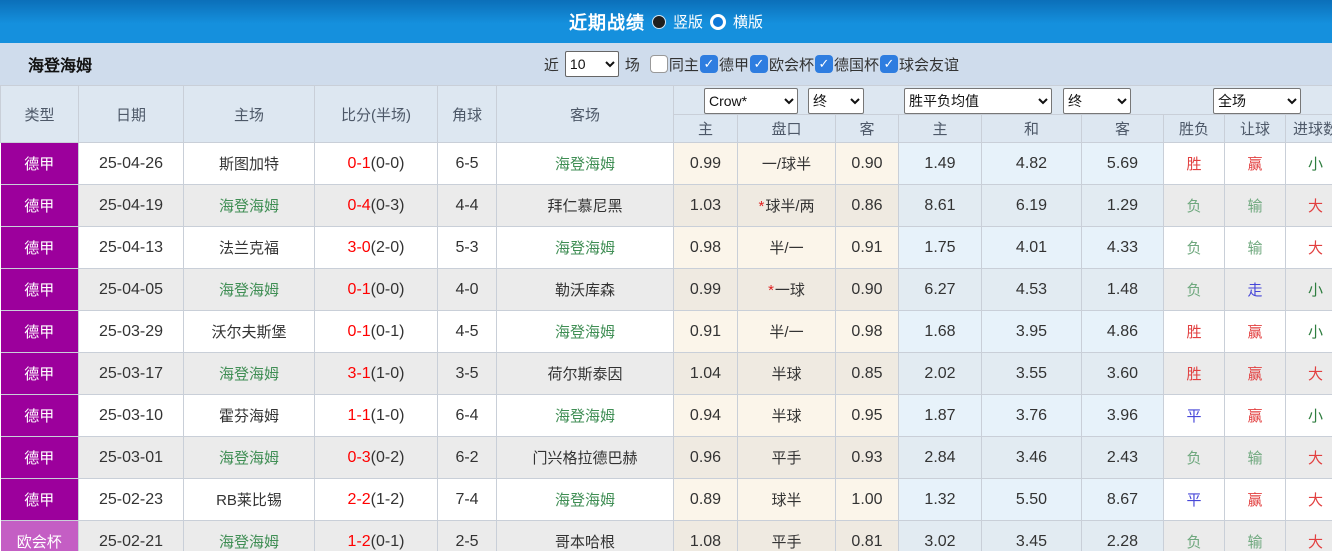  Describe the element at coordinates (786, 457) in the screenshot. I see `handicap-line: 平手` at that location.